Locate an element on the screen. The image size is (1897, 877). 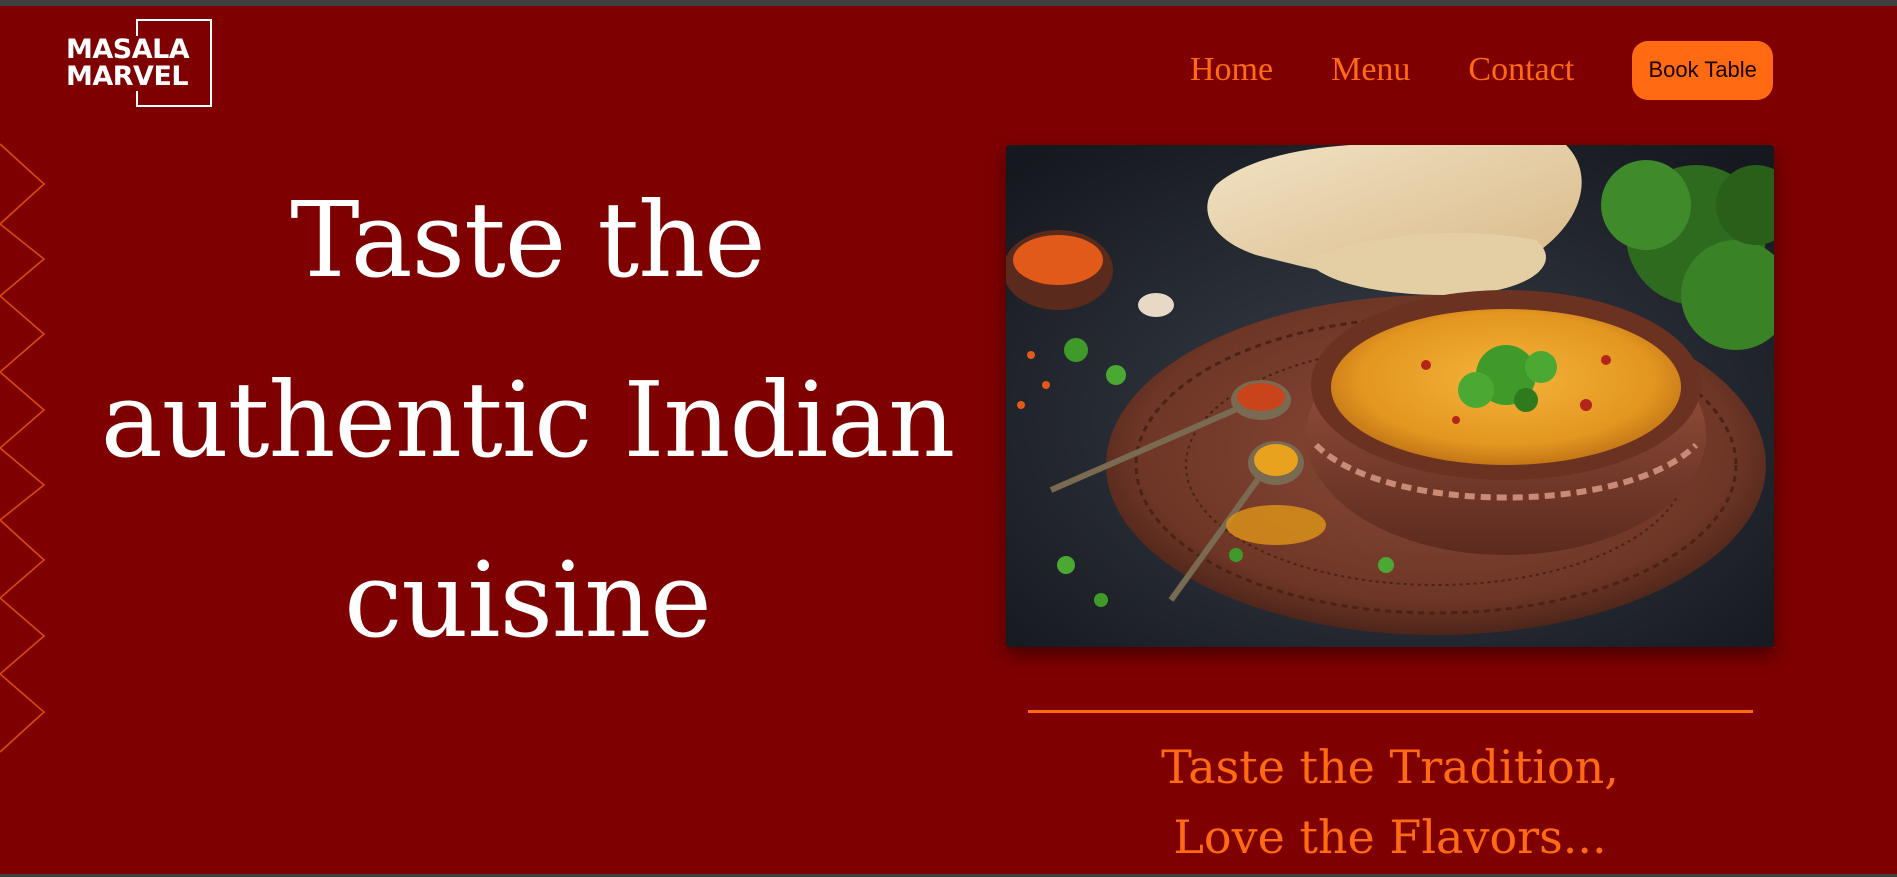
logo-text-line1: MASALA is located at coordinates (129, 49).